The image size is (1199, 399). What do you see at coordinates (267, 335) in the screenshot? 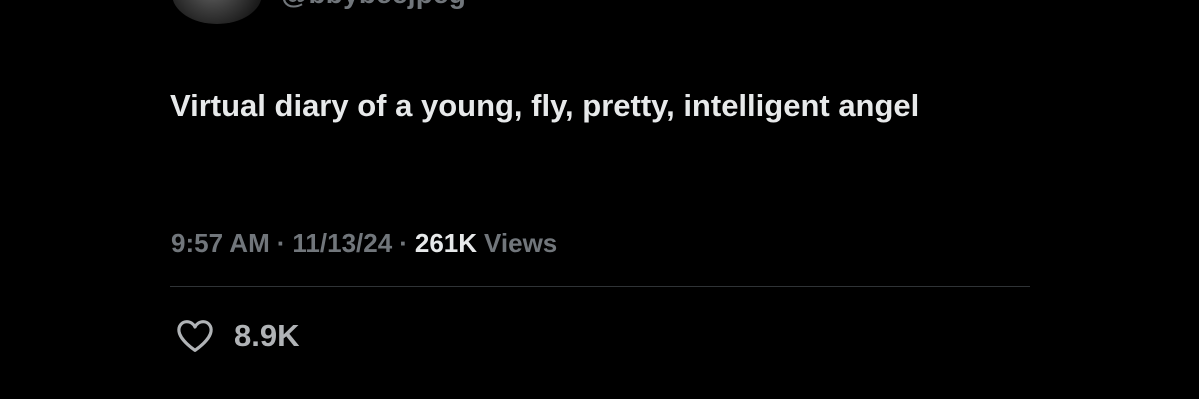
I see `like-count: 8.9K` at bounding box center [267, 335].